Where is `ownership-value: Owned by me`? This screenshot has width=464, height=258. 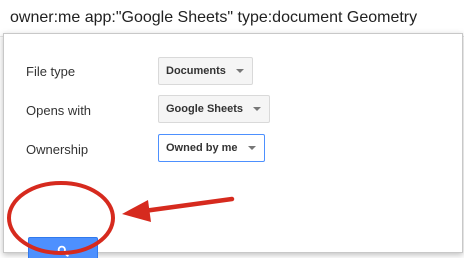
ownership-value: Owned by me is located at coordinates (202, 148).